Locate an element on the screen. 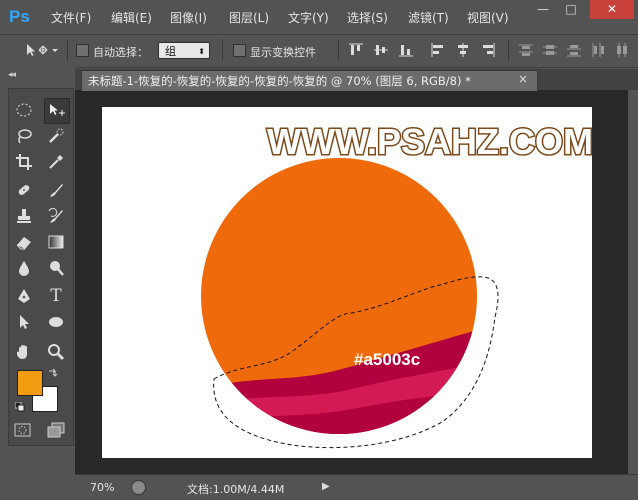  distribute-vertical-centers-icon is located at coordinates (550, 51).